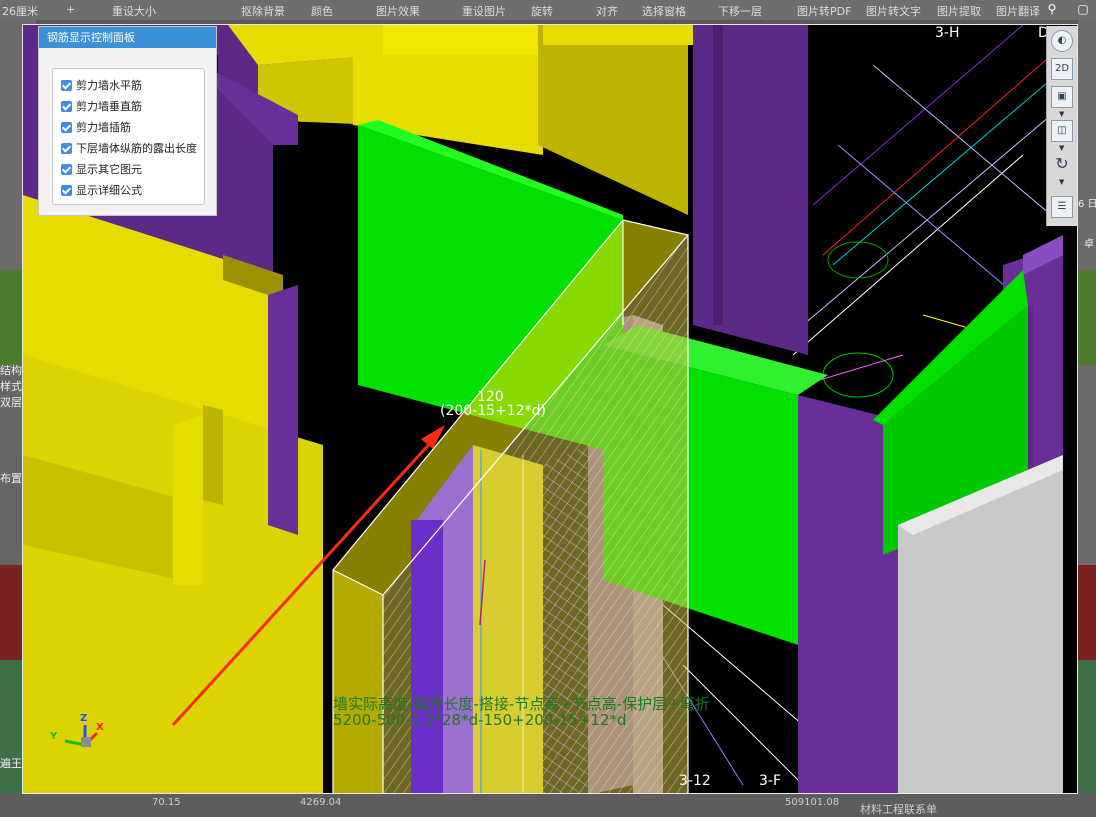  Describe the element at coordinates (1087, 204) in the screenshot. I see `right-fragment-1: 6 日` at that location.